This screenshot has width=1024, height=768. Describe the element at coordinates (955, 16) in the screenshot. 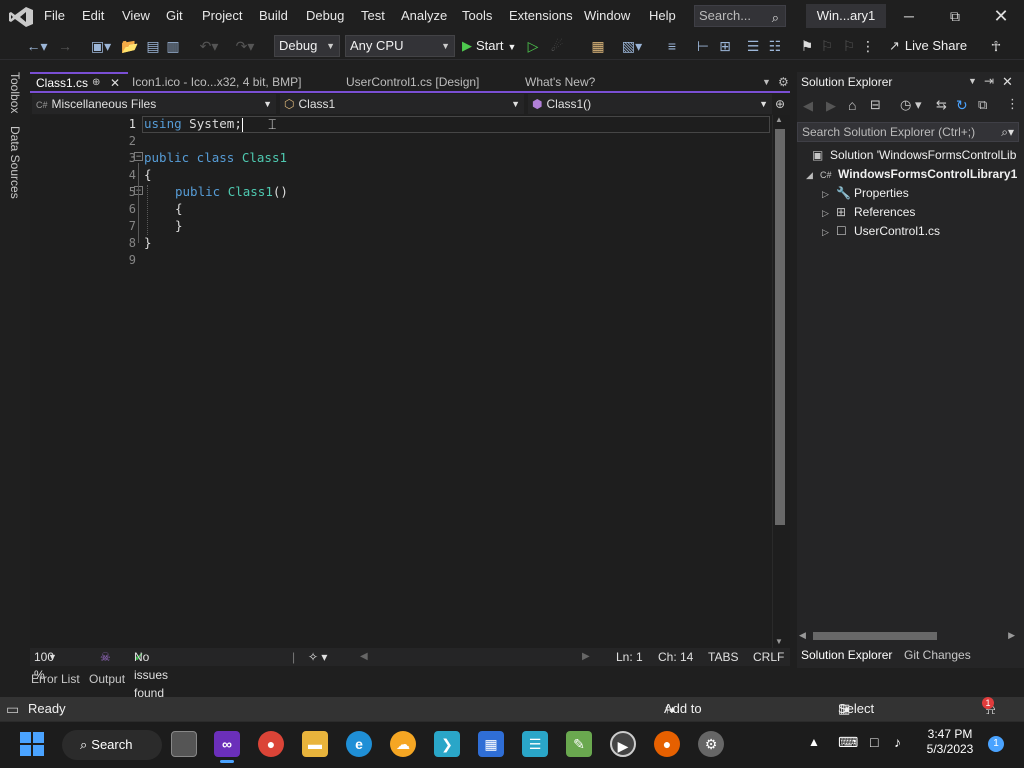

I see `maximize-icon: ⧉` at that location.